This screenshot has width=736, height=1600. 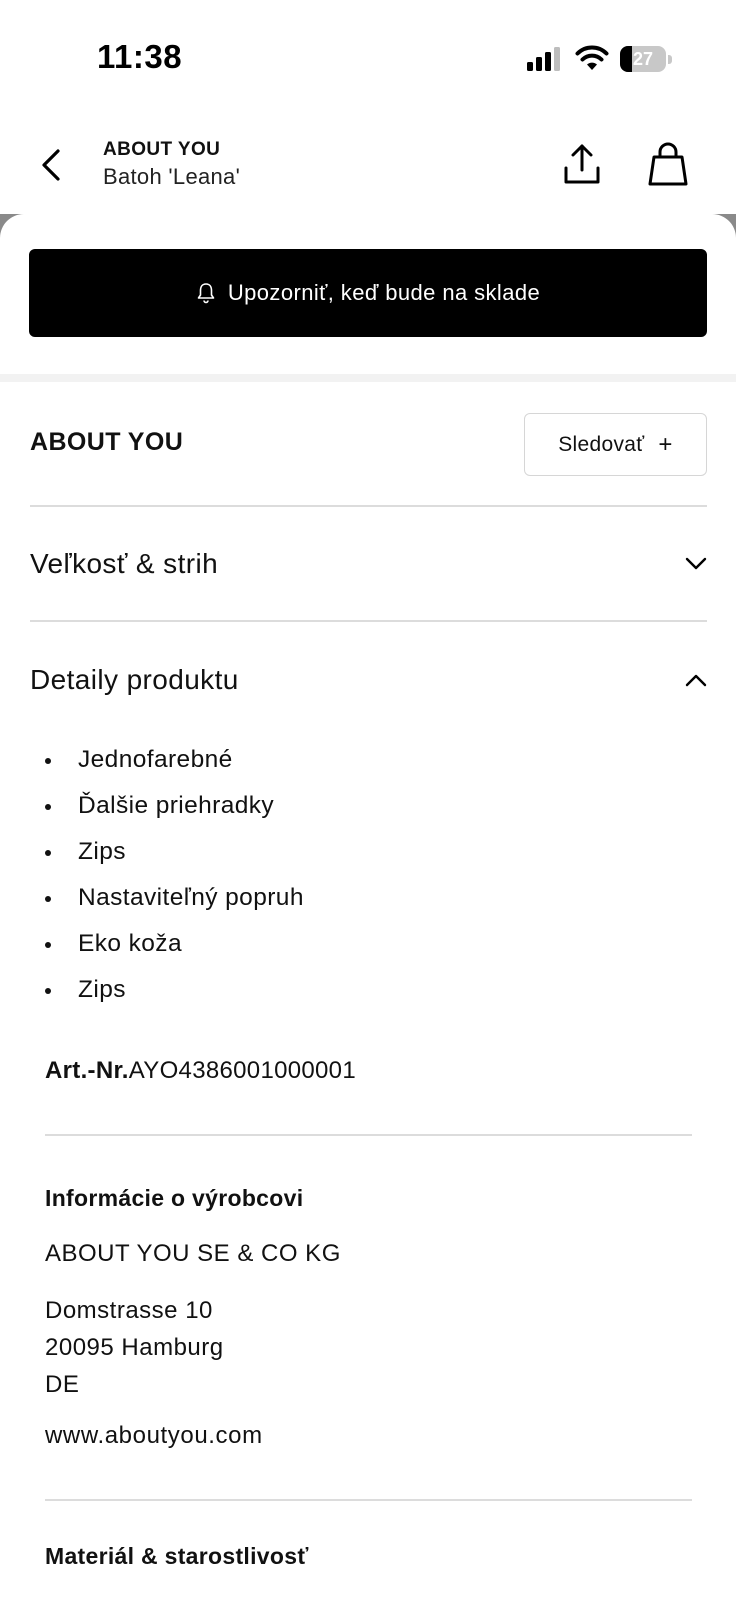 I want to click on share-button, so click(x=582, y=165).